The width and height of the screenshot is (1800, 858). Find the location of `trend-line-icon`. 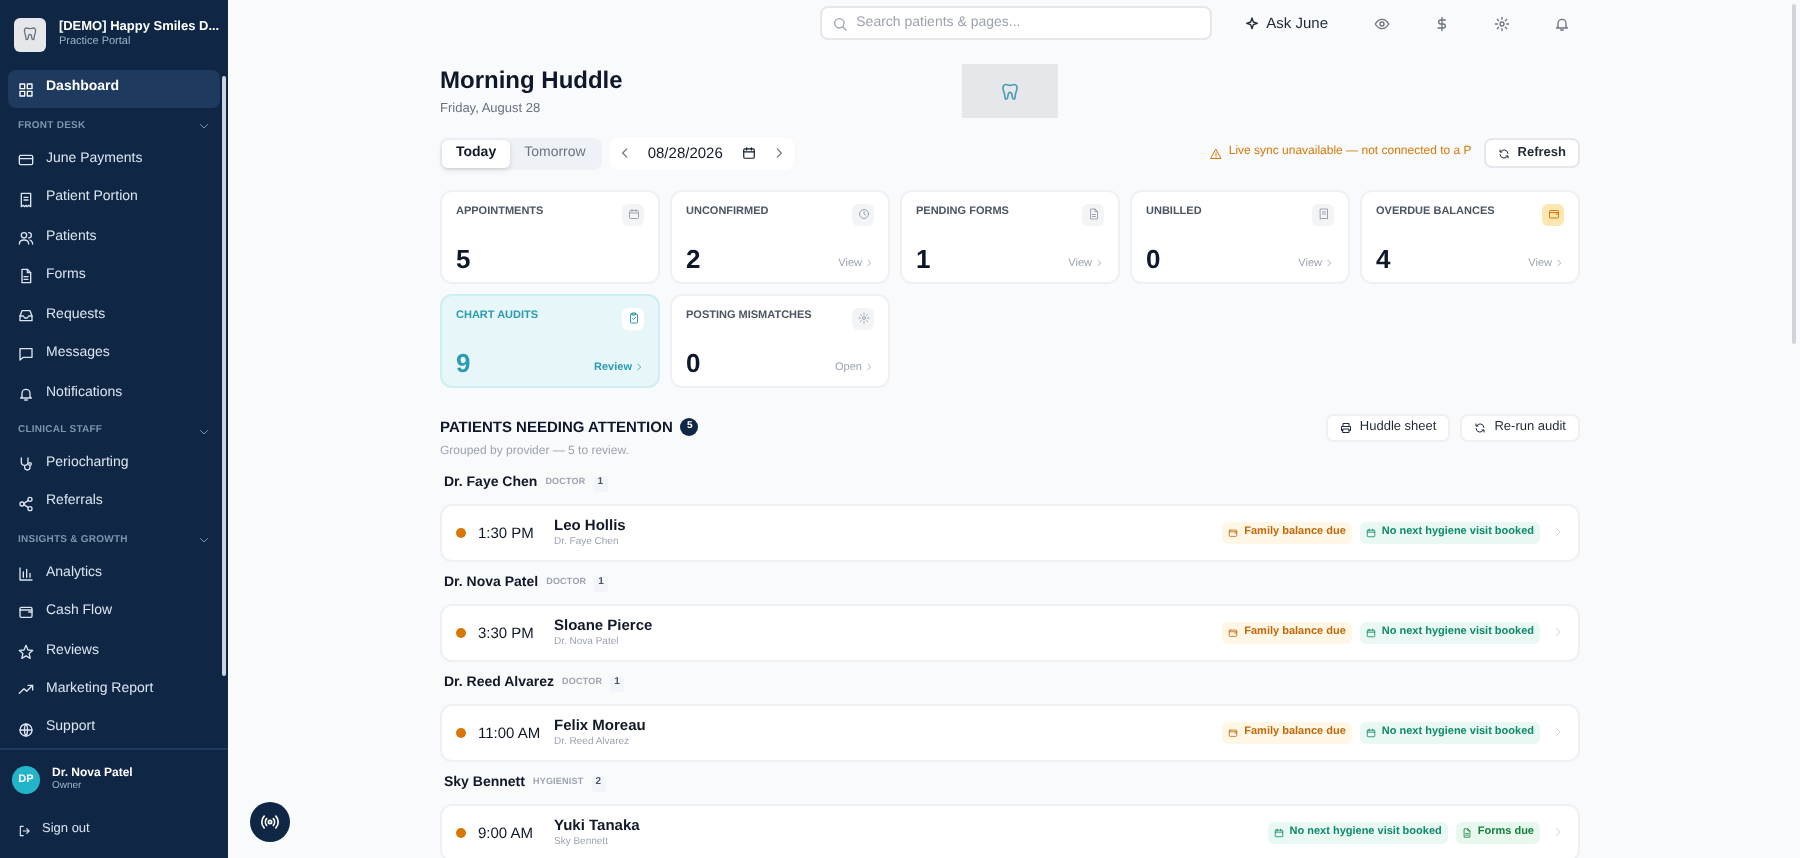

trend-line-icon is located at coordinates (26, 690).